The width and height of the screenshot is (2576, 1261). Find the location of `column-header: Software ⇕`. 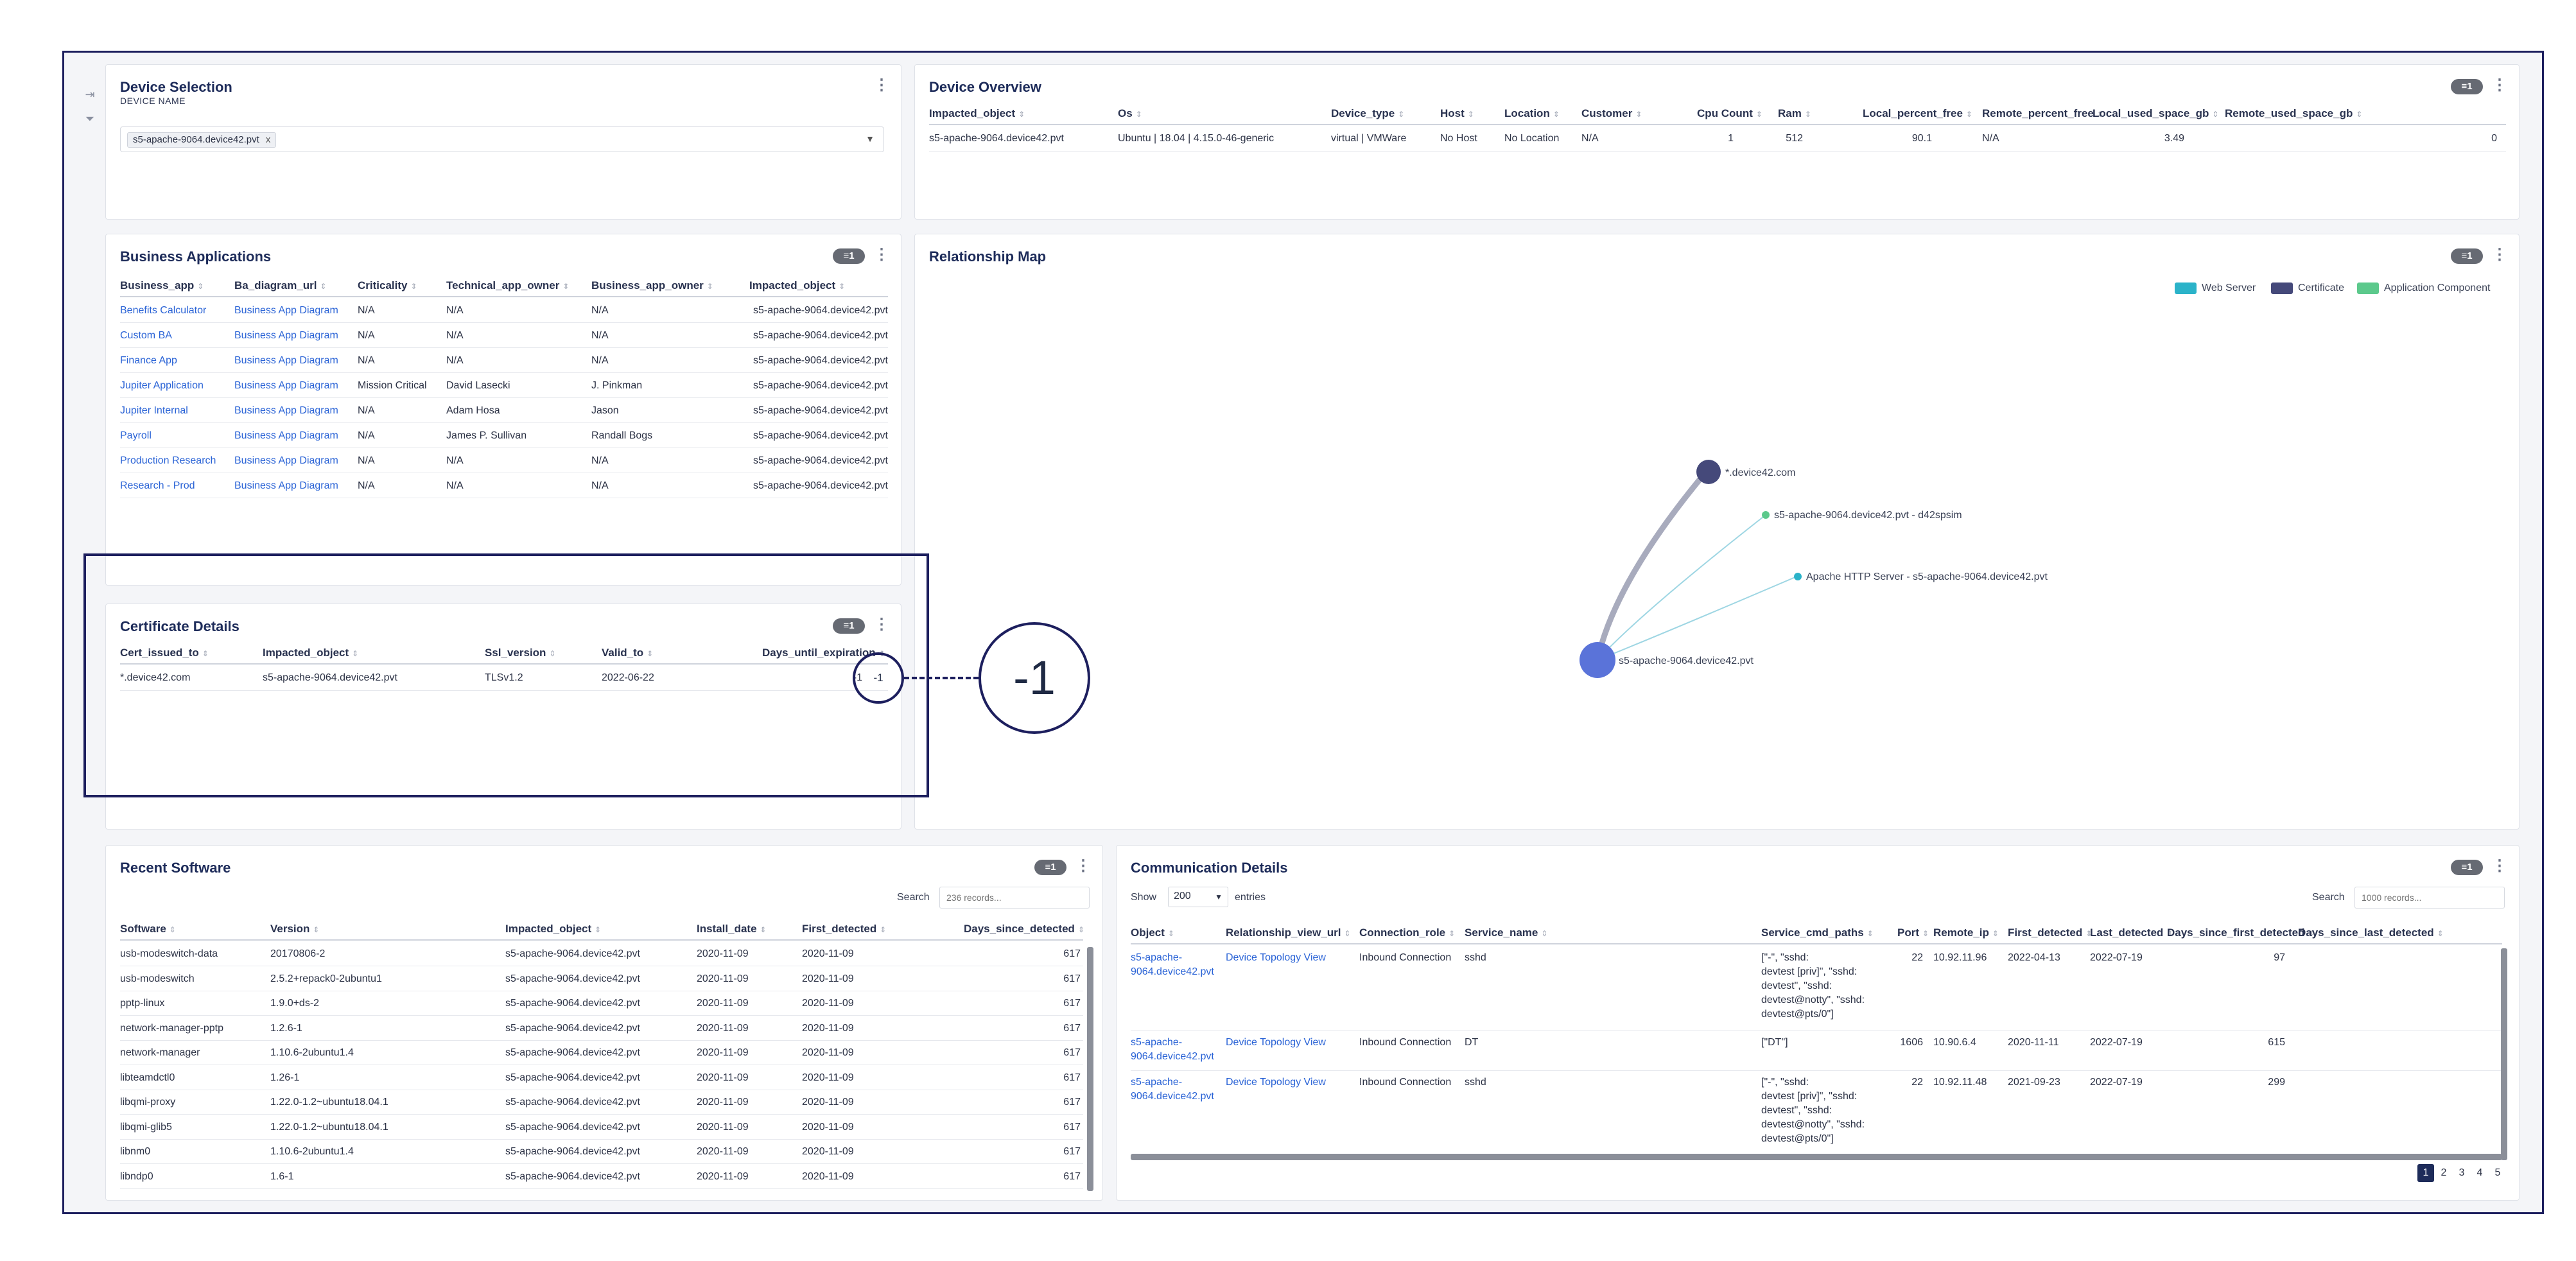

column-header: Software ⇕ is located at coordinates (148, 929).